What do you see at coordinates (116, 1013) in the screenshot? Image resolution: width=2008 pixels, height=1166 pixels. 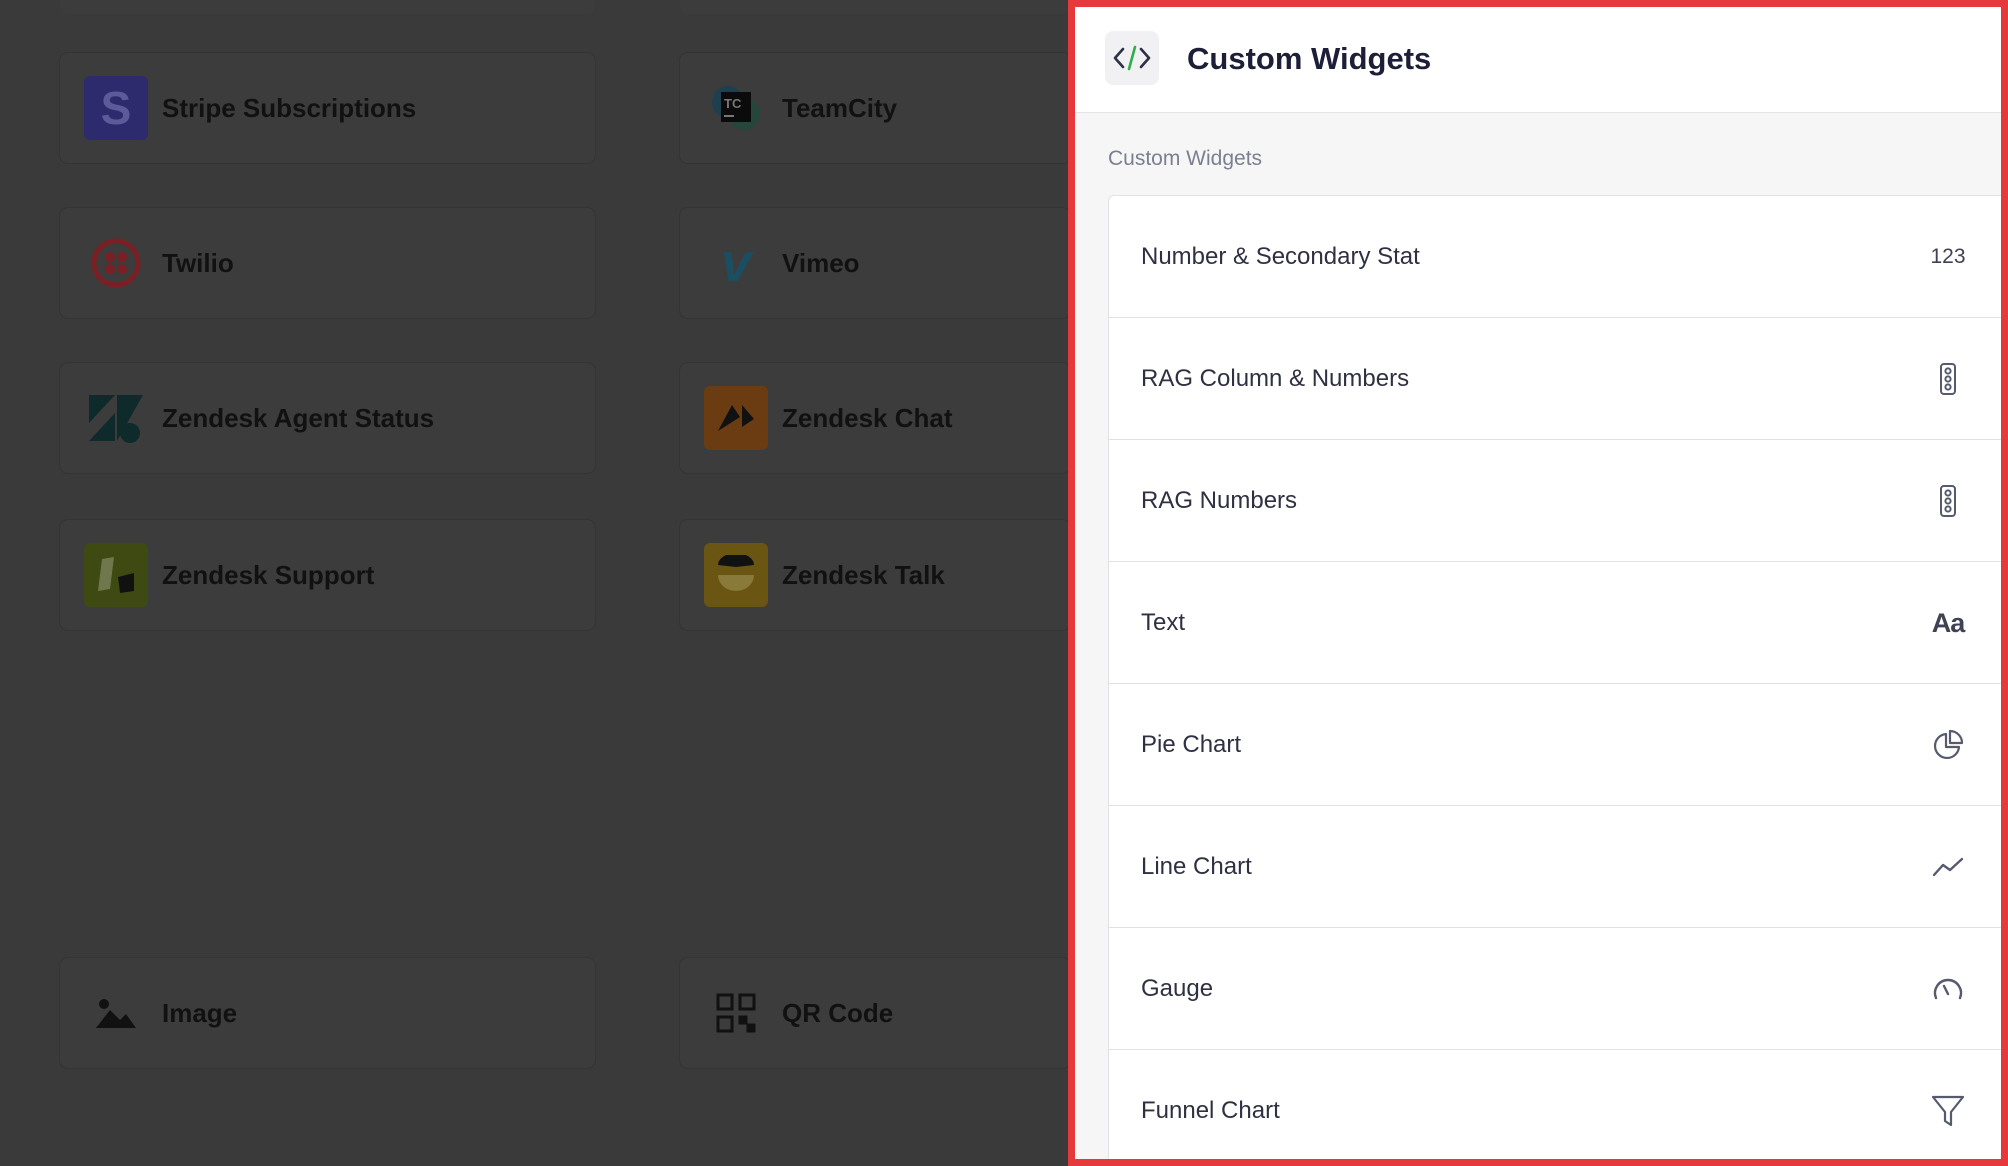 I see `image-icon` at bounding box center [116, 1013].